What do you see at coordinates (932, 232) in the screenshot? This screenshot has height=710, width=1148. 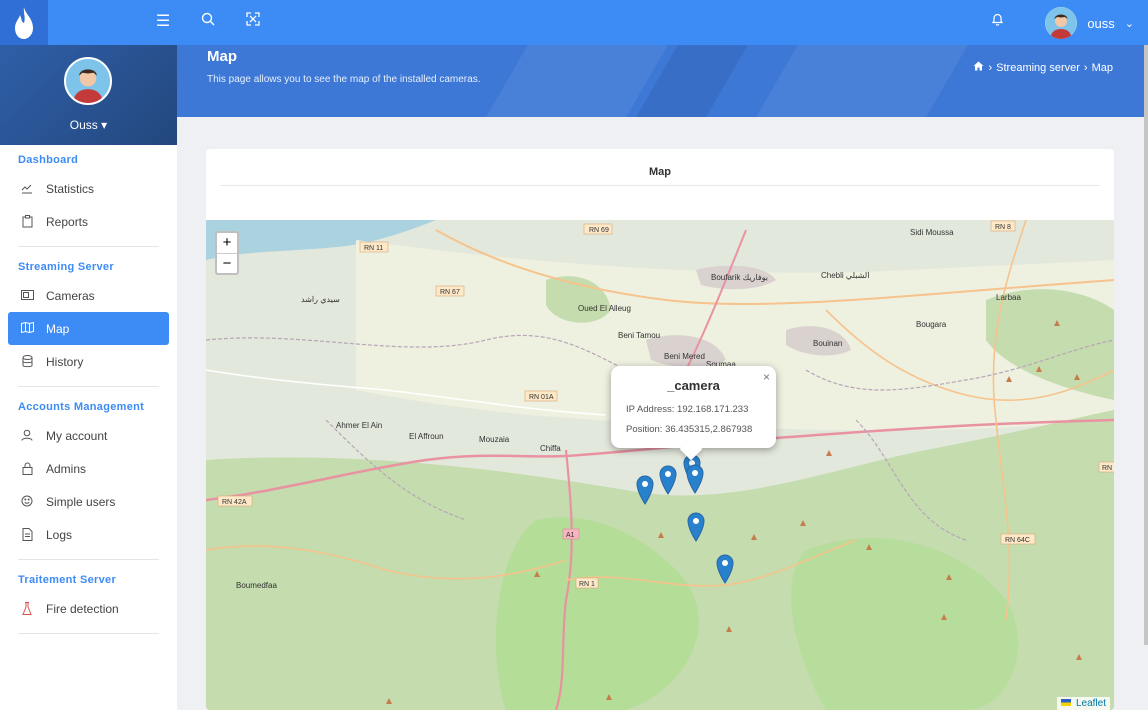 I see `place-label: Sidi Moussa` at bounding box center [932, 232].